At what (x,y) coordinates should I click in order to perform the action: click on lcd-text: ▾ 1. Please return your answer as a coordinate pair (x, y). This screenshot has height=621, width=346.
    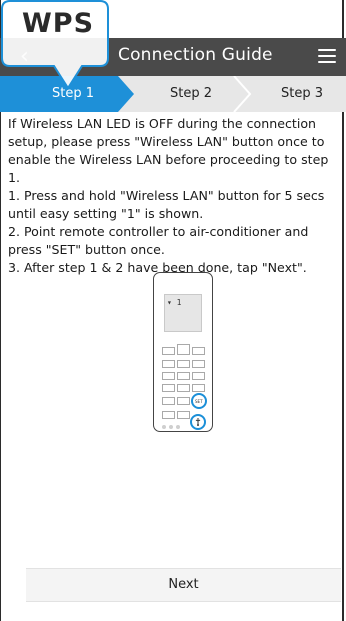
    Looking at the image, I should click on (174, 302).